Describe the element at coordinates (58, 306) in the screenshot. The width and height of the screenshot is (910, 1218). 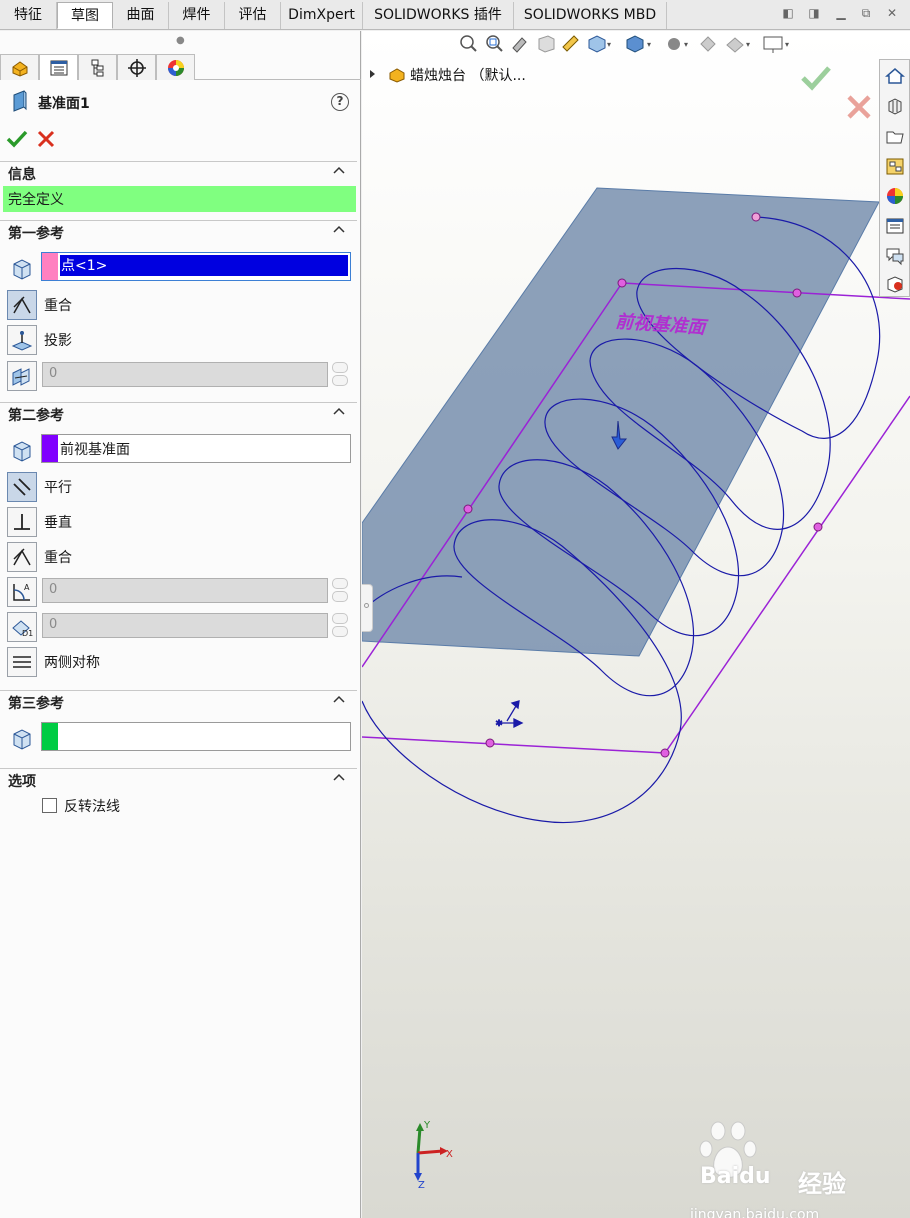
I see `coincident-label: 重合` at that location.